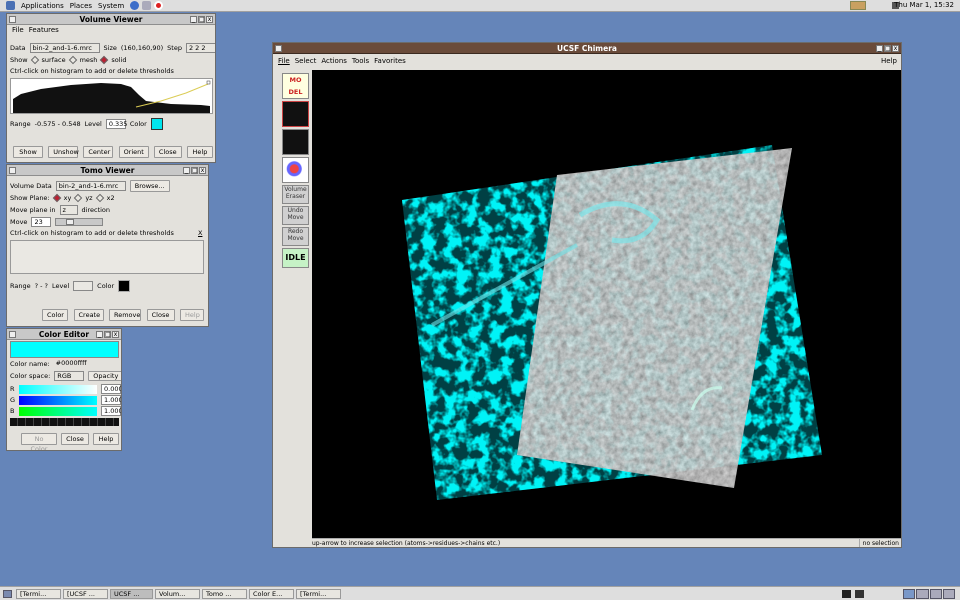 The image size is (960, 600). What do you see at coordinates (111, 19) in the screenshot?
I see `volume-viewer-titlebar: Volume Viewer _ □ x` at bounding box center [111, 19].